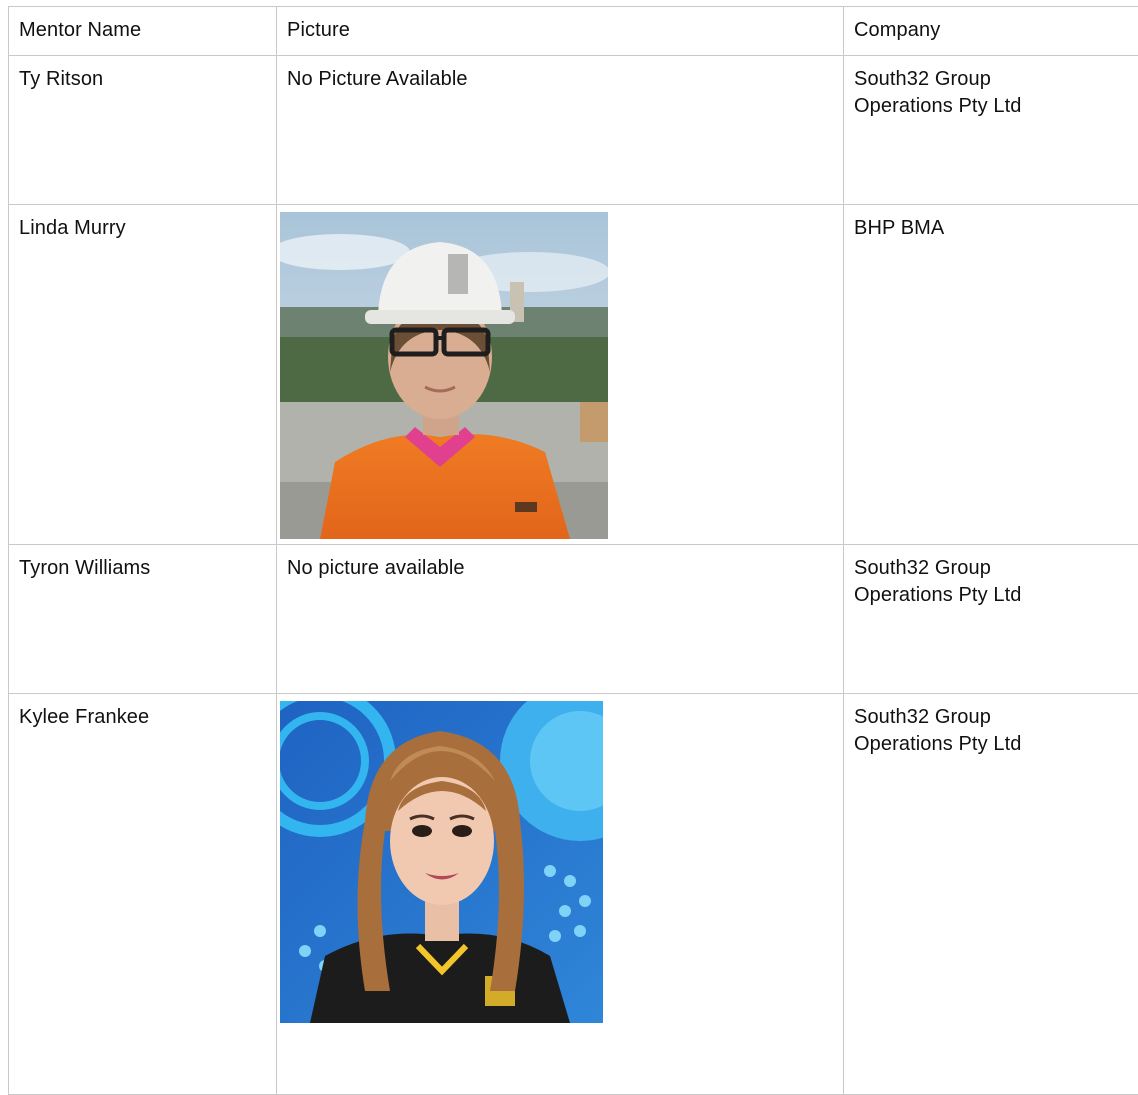 Image resolution: width=1138 pixels, height=1095 pixels. What do you see at coordinates (899, 228) in the screenshot?
I see `company-line-1: BHP BMA` at bounding box center [899, 228].